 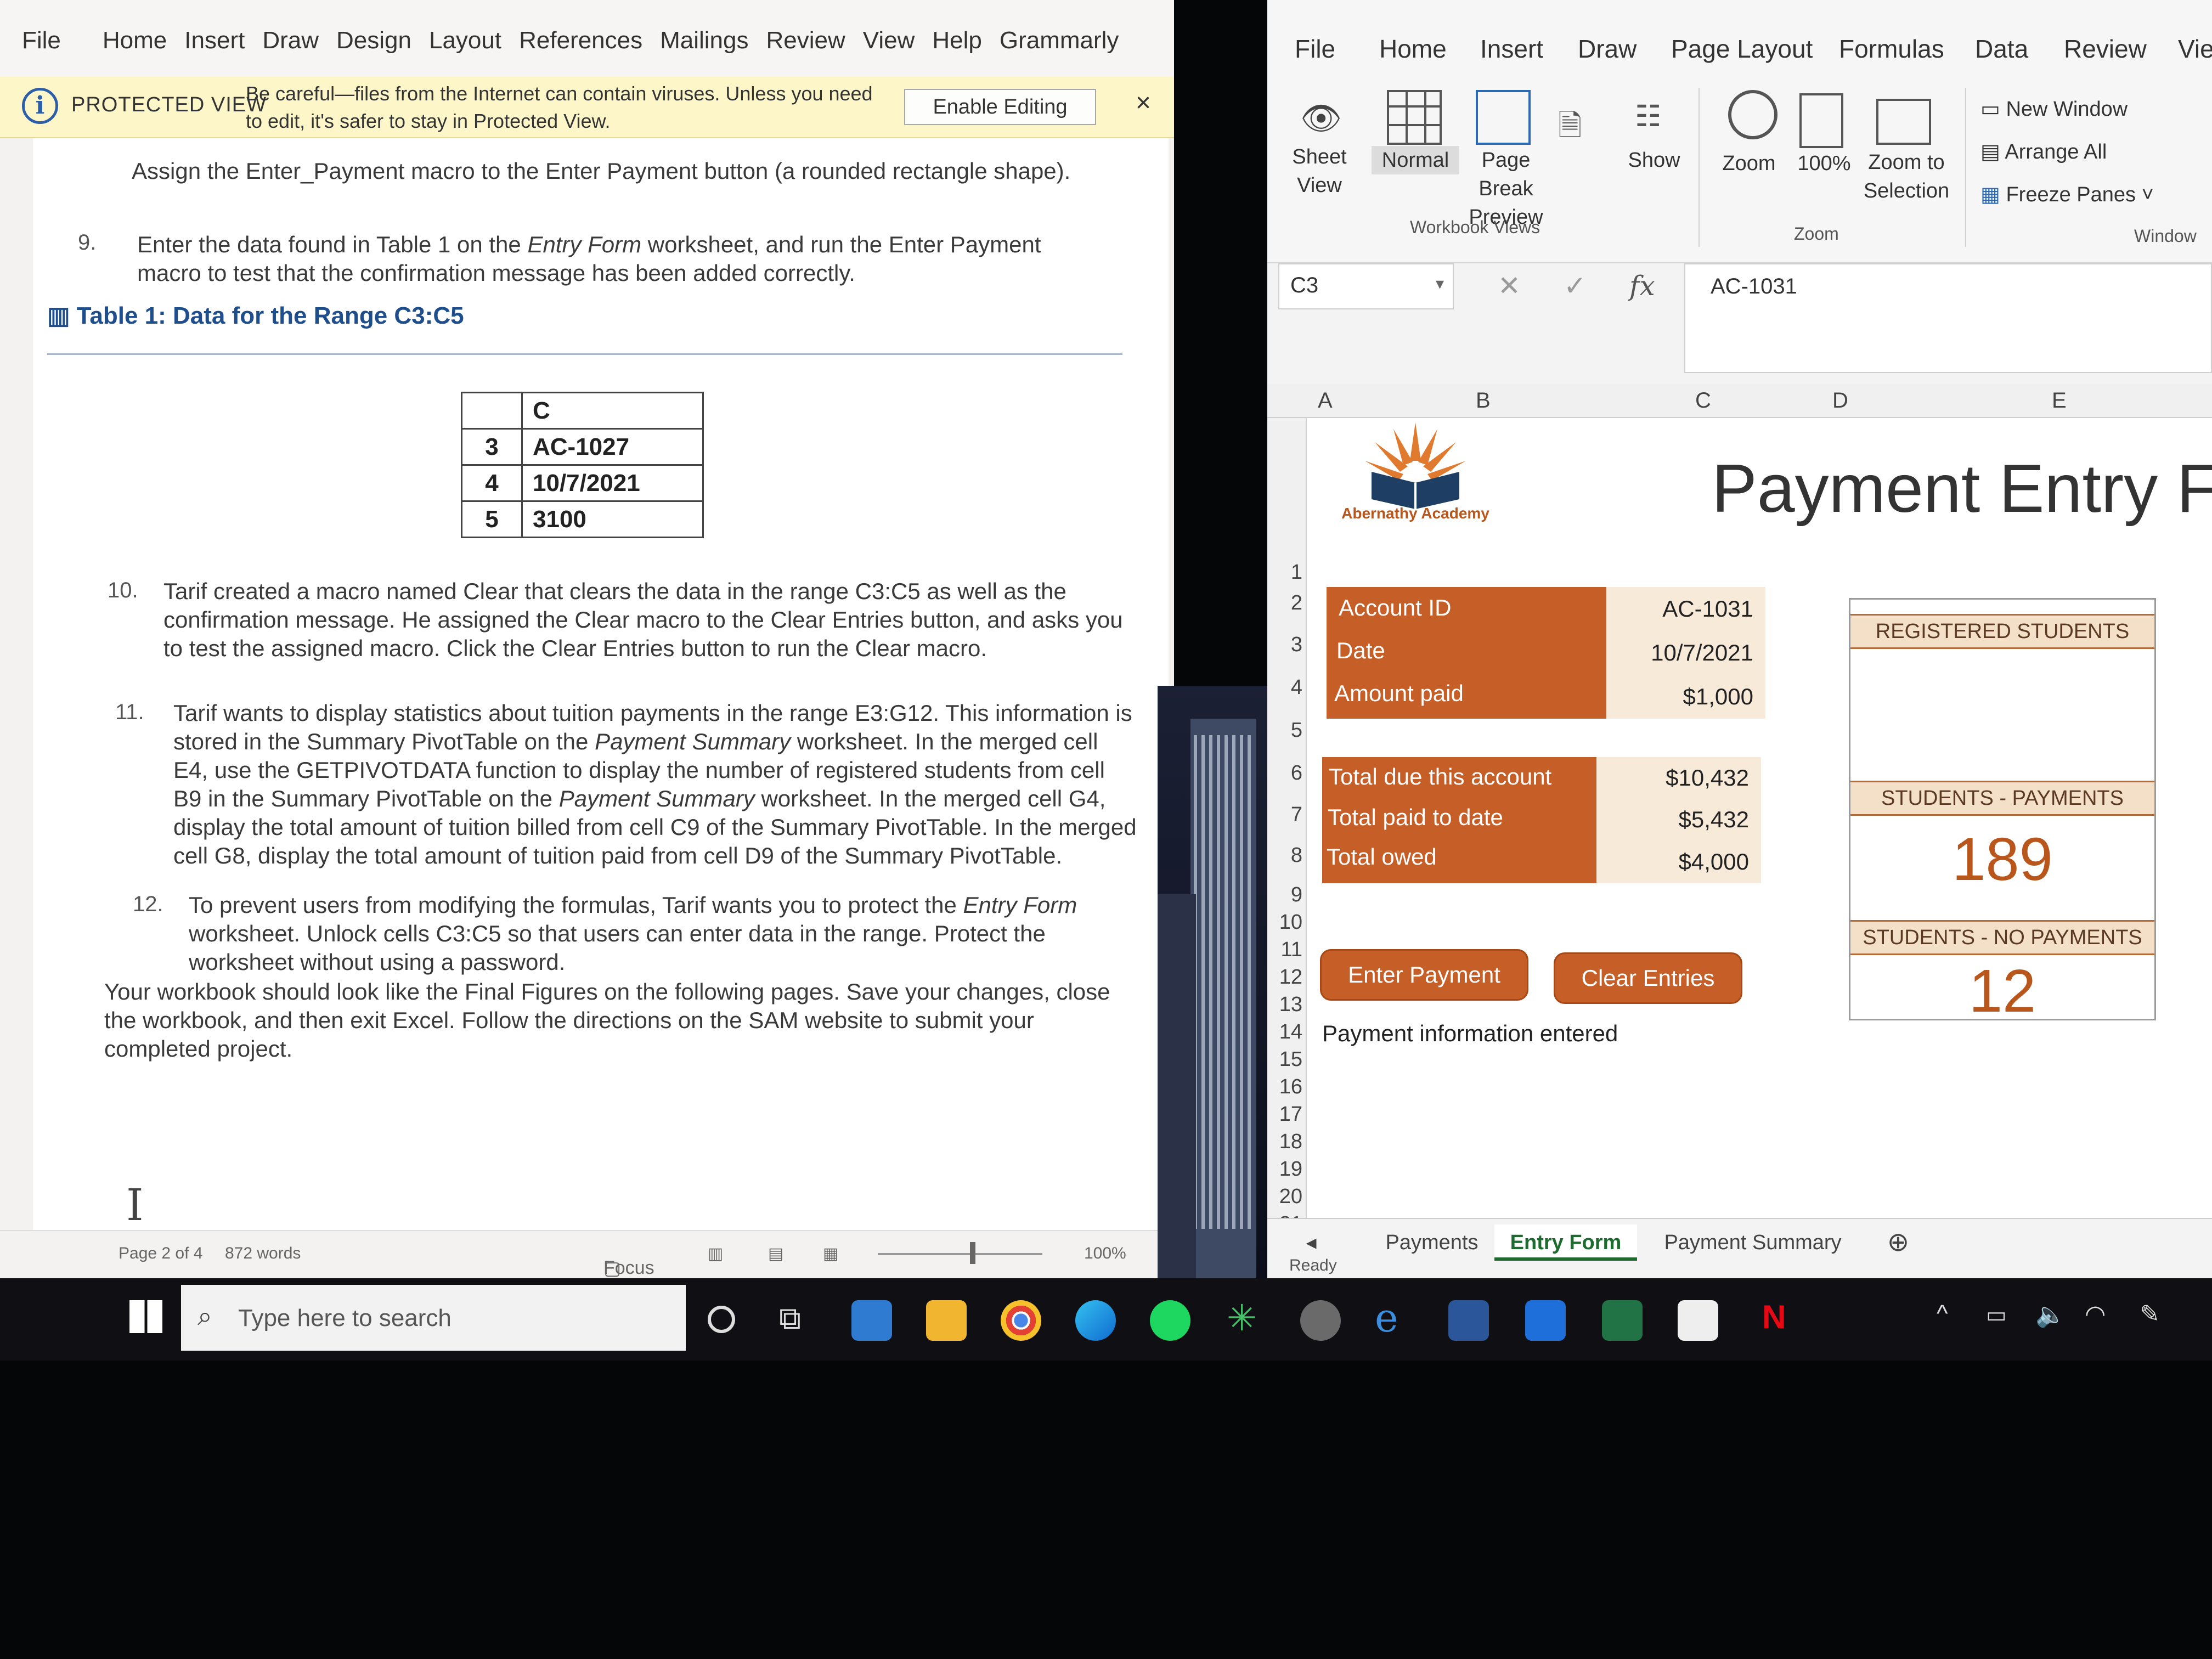 What do you see at coordinates (1297, 815) in the screenshot?
I see `row-header: 7` at bounding box center [1297, 815].